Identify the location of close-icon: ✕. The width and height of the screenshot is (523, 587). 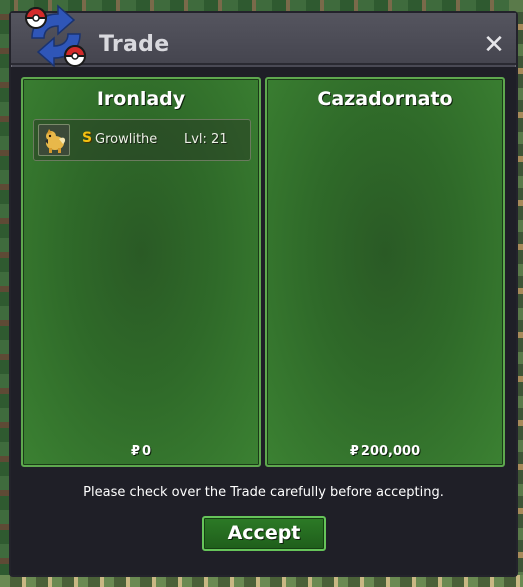
(494, 45).